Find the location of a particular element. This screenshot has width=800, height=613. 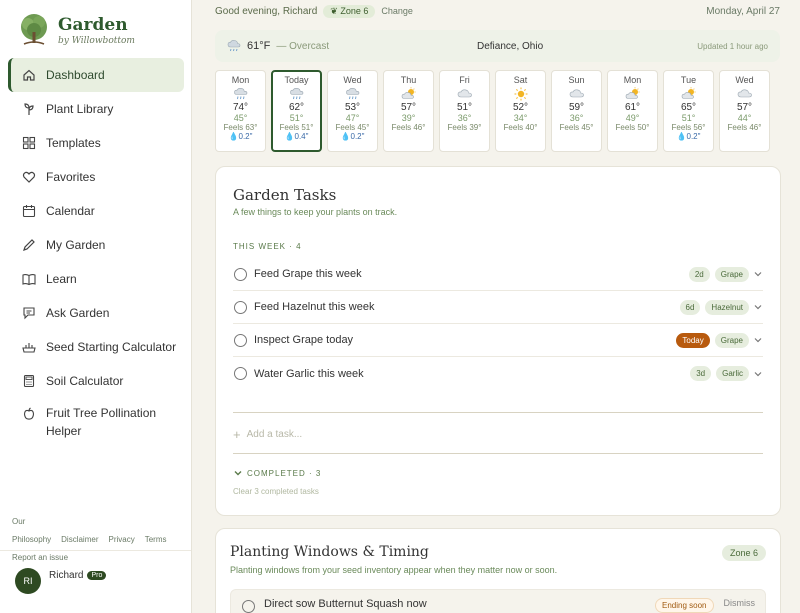

current-temp: 61°F is located at coordinates (259, 46).